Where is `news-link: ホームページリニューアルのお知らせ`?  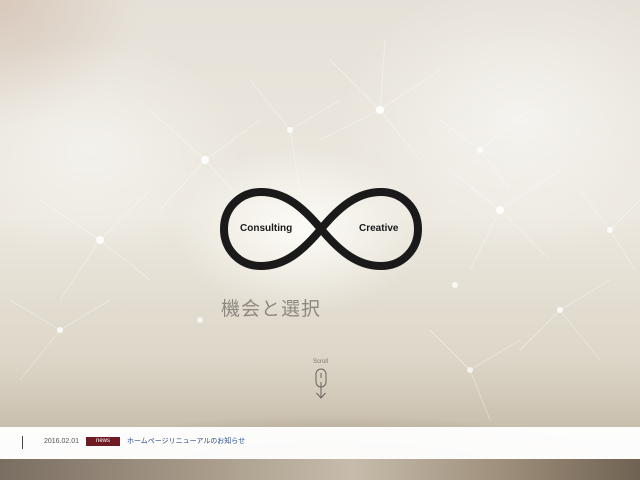
news-link: ホームページリニューアルのお知らせ is located at coordinates (186, 441).